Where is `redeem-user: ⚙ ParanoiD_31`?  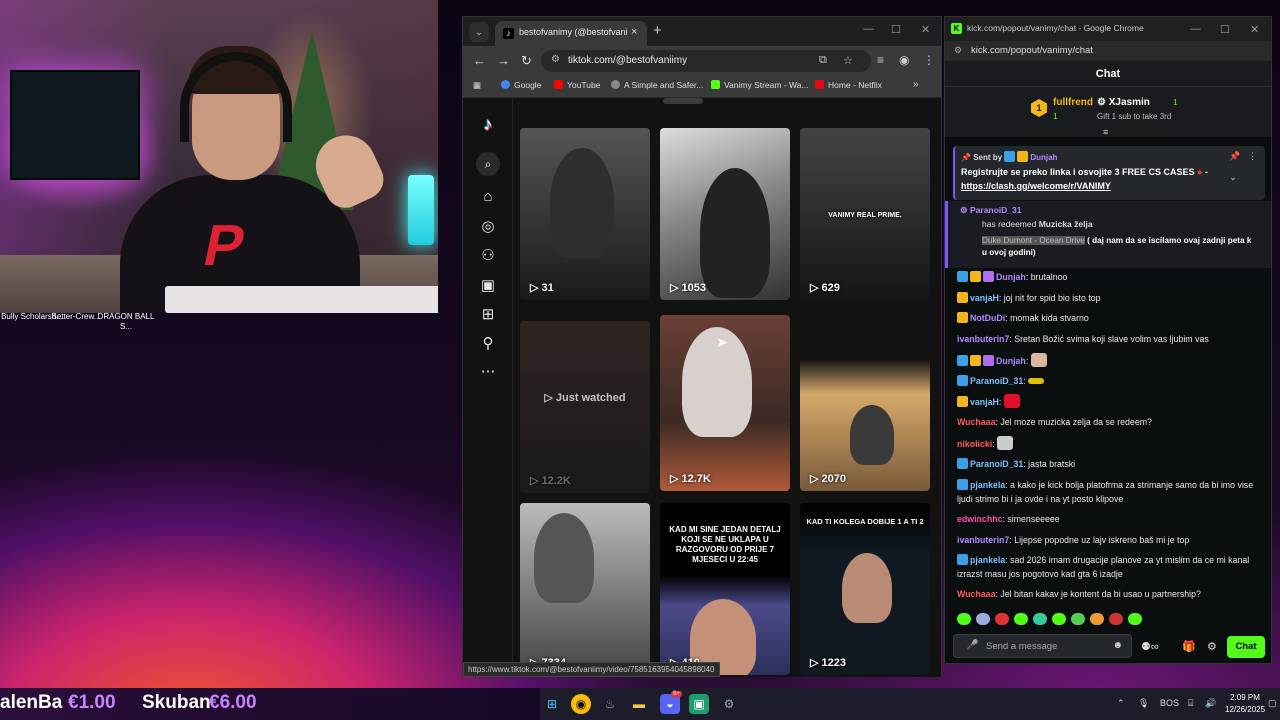 redeem-user: ⚙ ParanoiD_31 is located at coordinates (990, 210).